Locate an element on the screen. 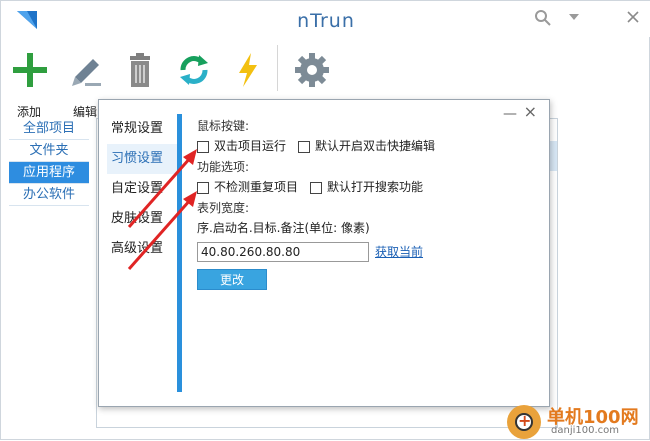  dropdown-menu-icon is located at coordinates (574, 19).